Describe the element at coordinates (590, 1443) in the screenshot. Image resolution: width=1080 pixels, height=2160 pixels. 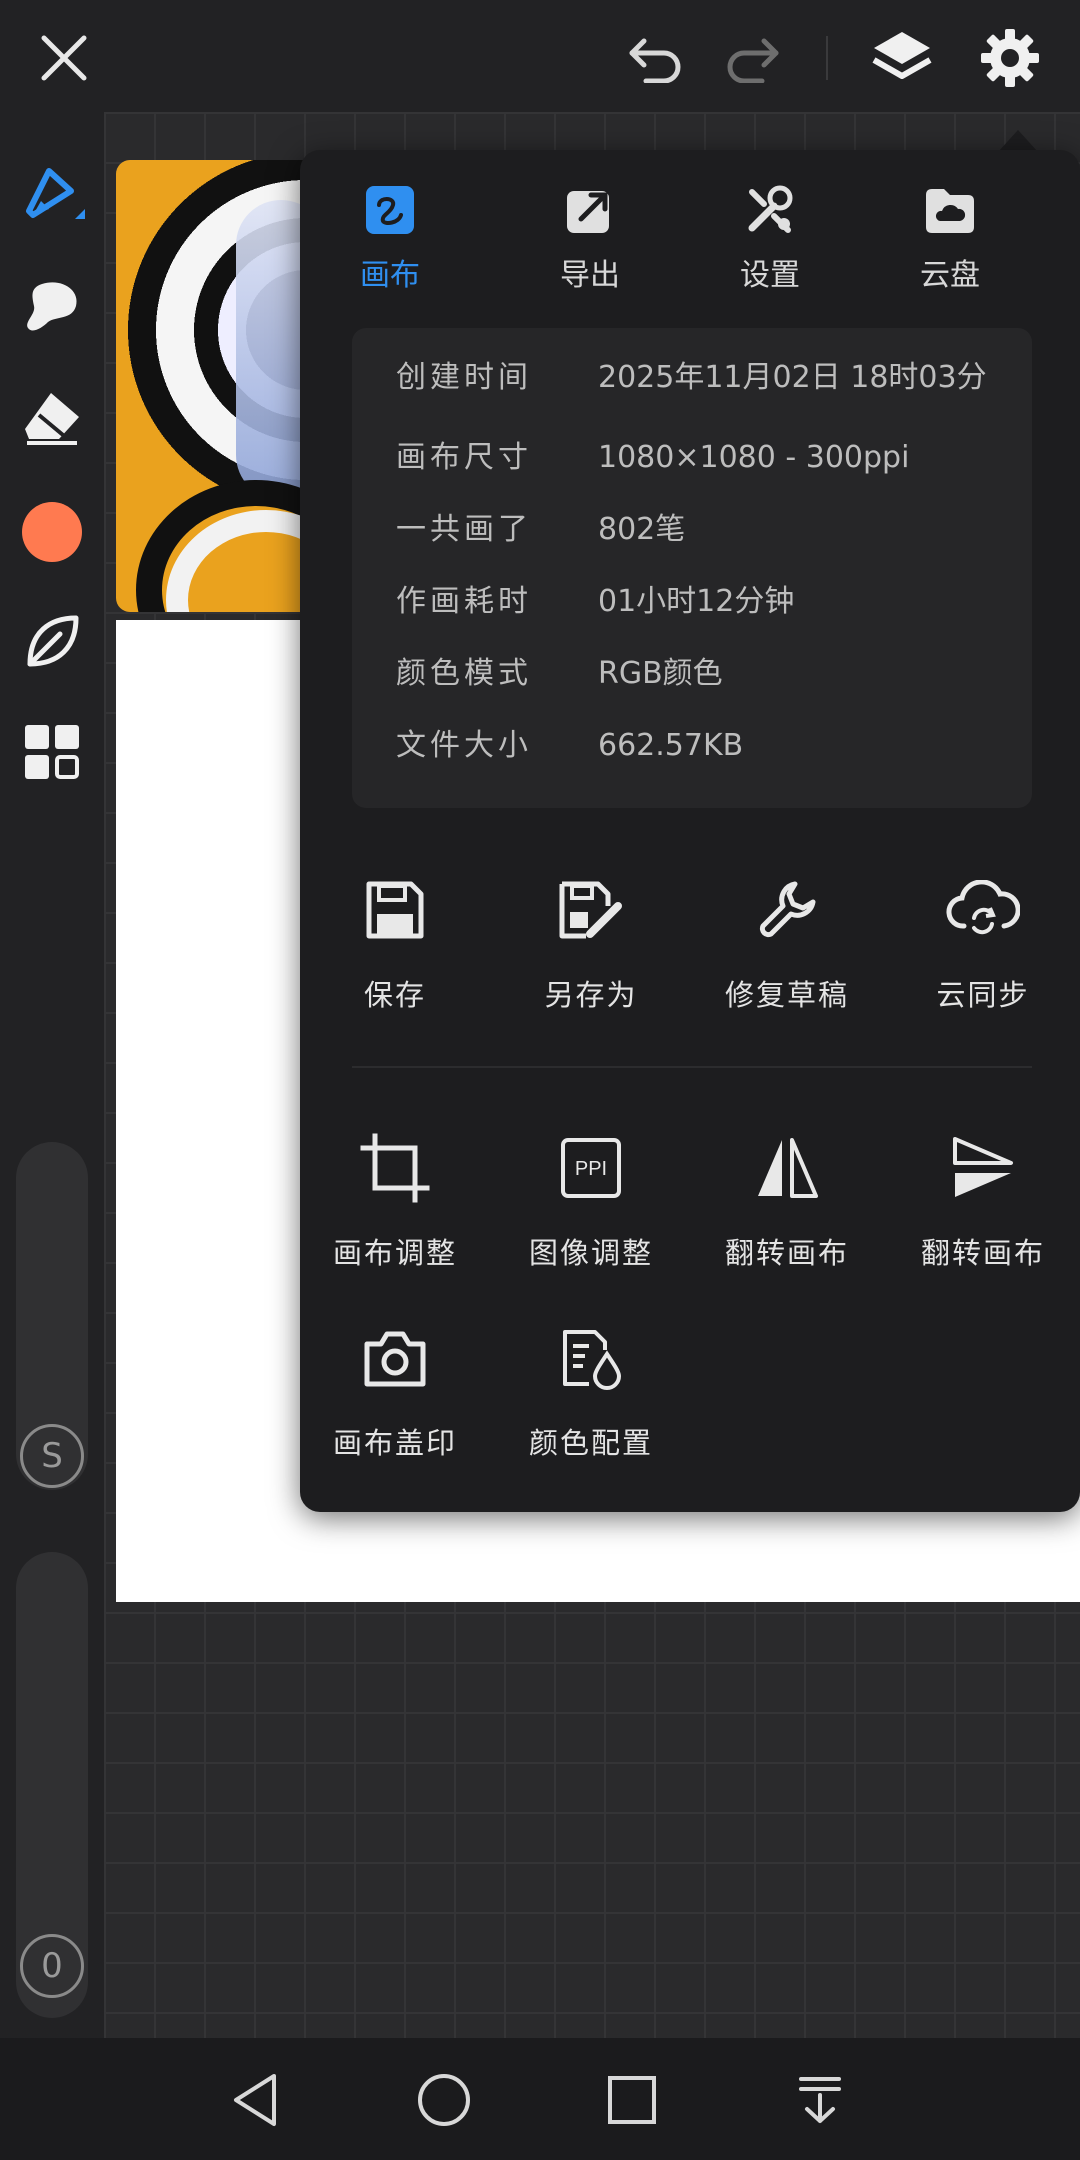
I see `tool-label: 颜色配置` at that location.